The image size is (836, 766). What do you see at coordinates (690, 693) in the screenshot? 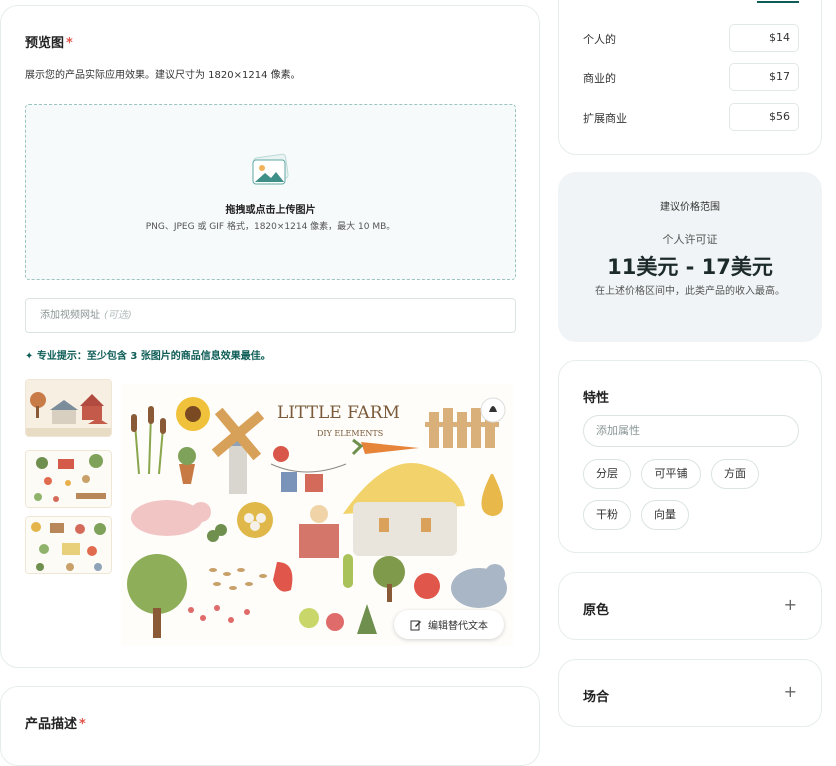
I see `occasion-card: 场合 +` at bounding box center [690, 693].